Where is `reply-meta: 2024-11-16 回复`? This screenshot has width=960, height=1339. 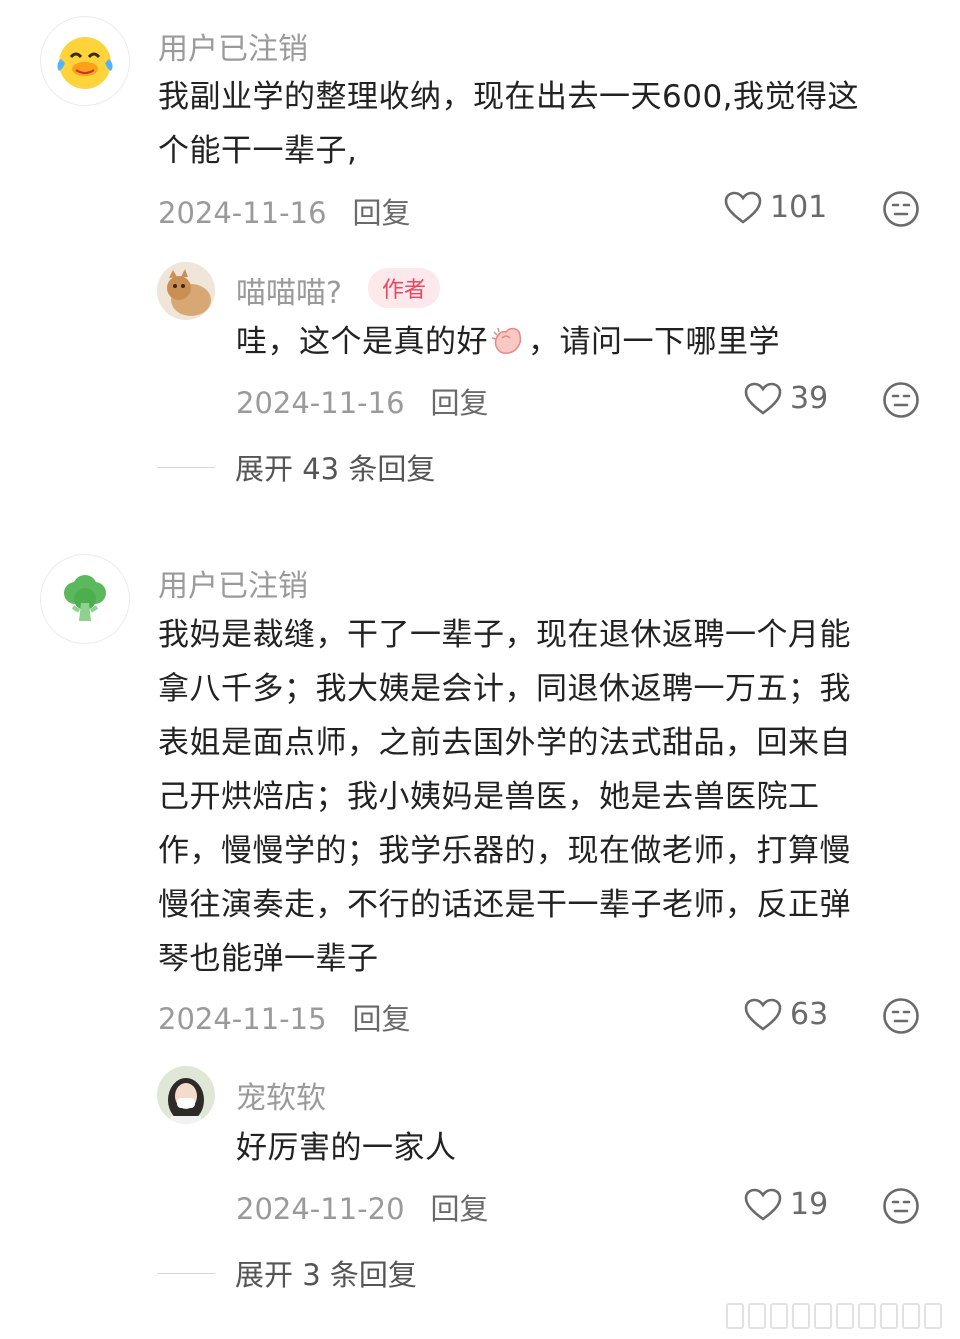
reply-meta: 2024-11-16 回复 is located at coordinates (362, 401).